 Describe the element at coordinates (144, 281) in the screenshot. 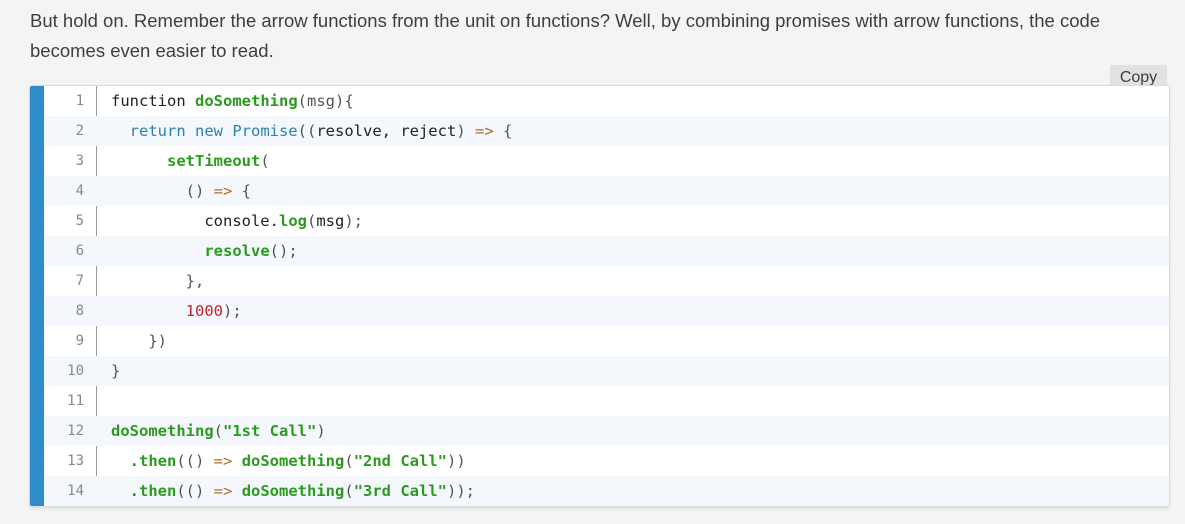

I see `code-text: },` at that location.